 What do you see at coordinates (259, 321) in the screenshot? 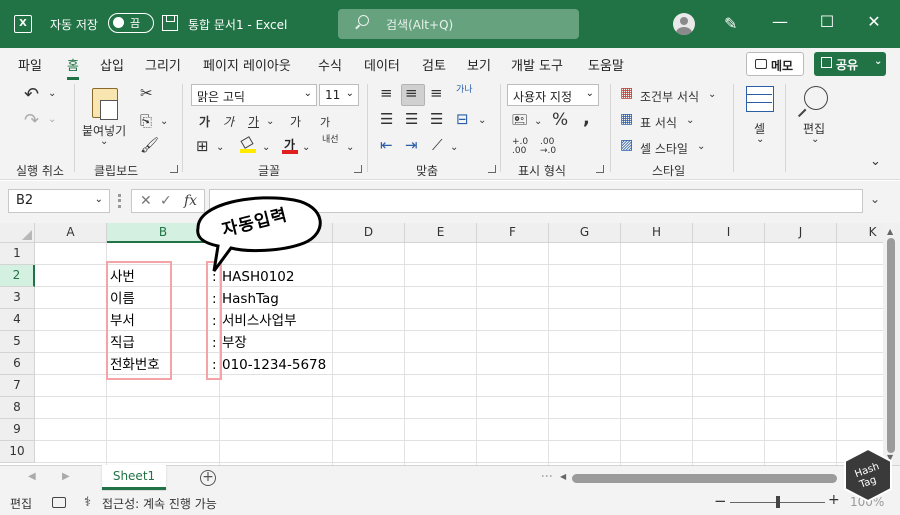
I see `cell-c4: 서비스사업부` at bounding box center [259, 321].